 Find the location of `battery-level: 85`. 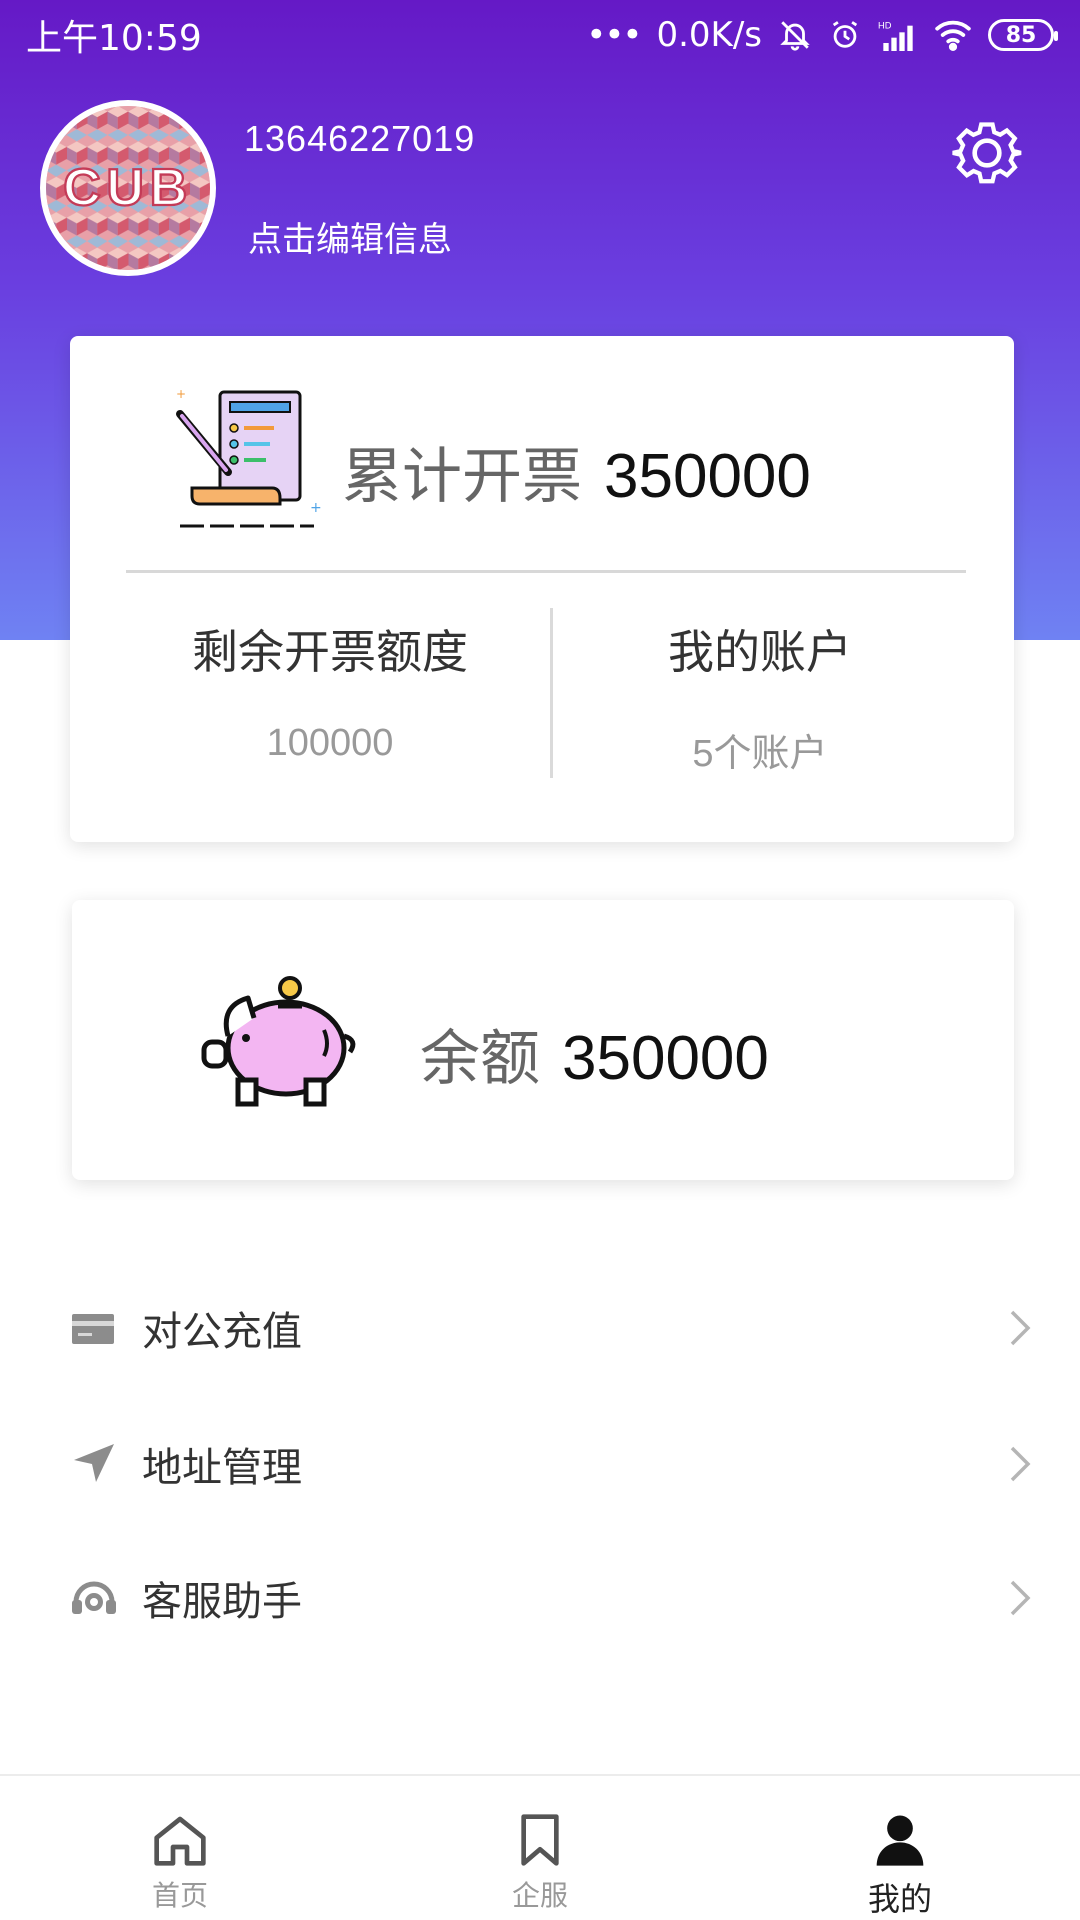

battery-level: 85 is located at coordinates (1021, 35).